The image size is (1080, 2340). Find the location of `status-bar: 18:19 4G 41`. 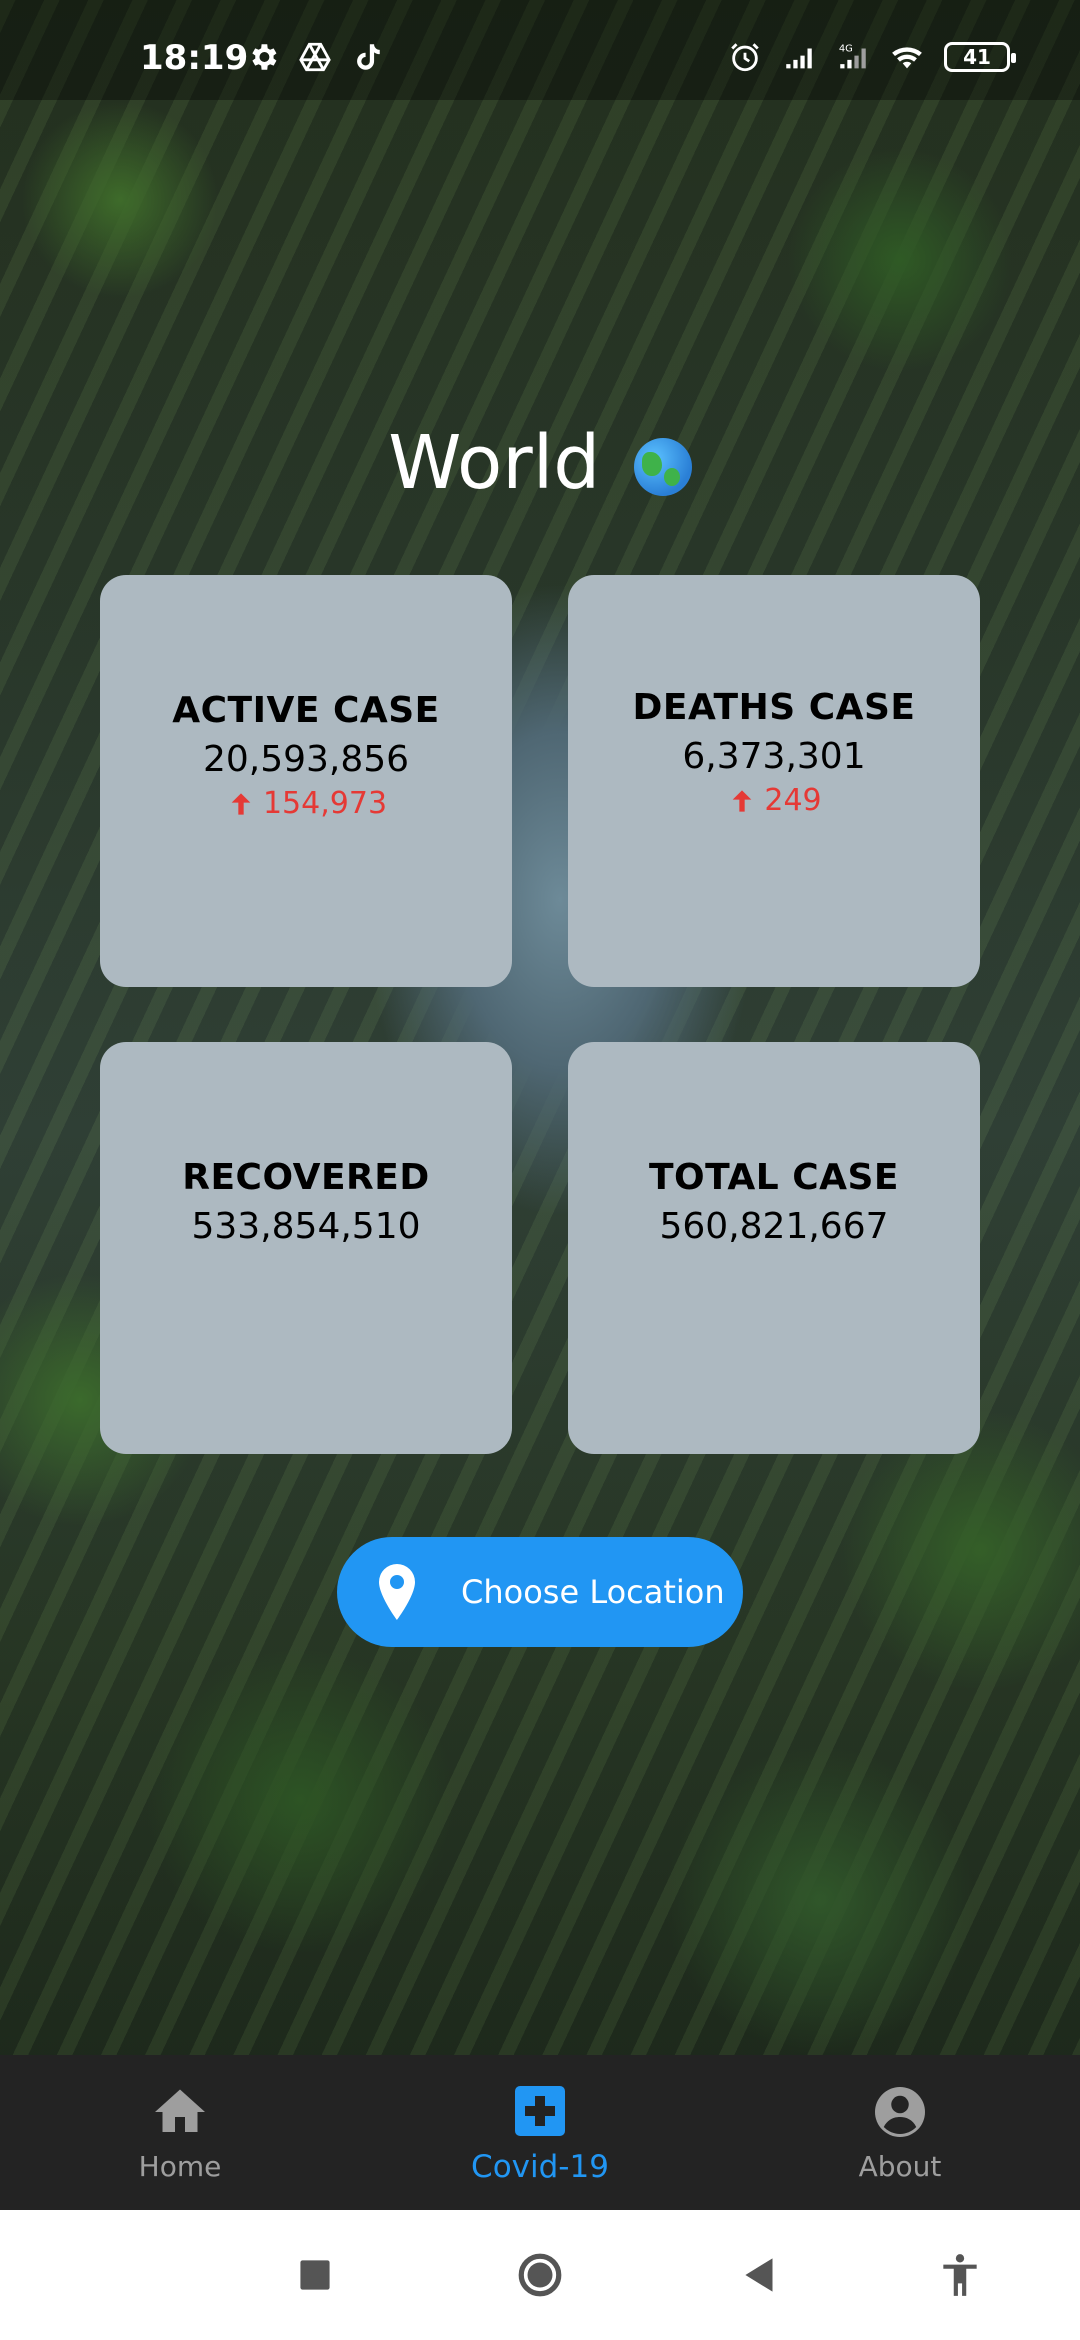

status-bar: 18:19 4G 41 is located at coordinates (540, 50).